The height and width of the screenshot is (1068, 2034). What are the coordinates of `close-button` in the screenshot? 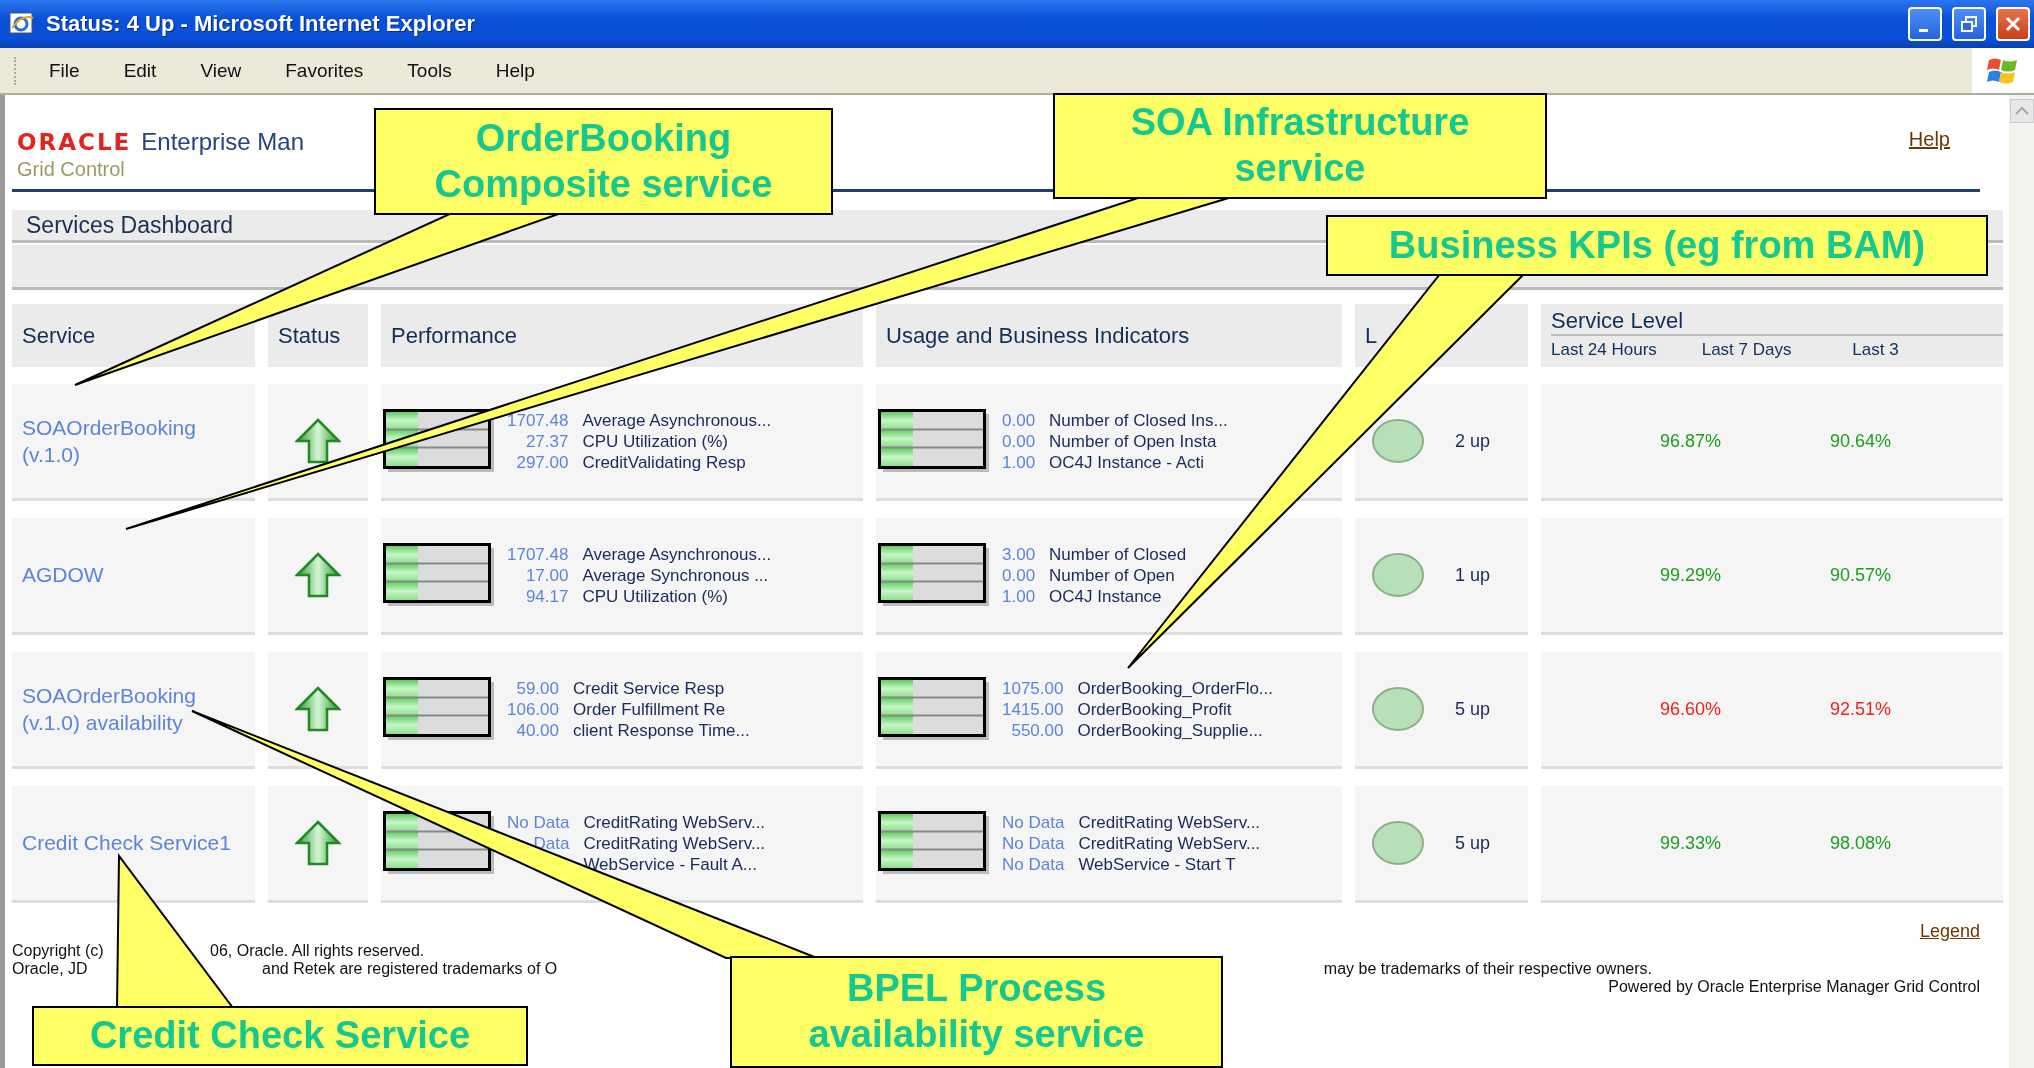 It's located at (2013, 24).